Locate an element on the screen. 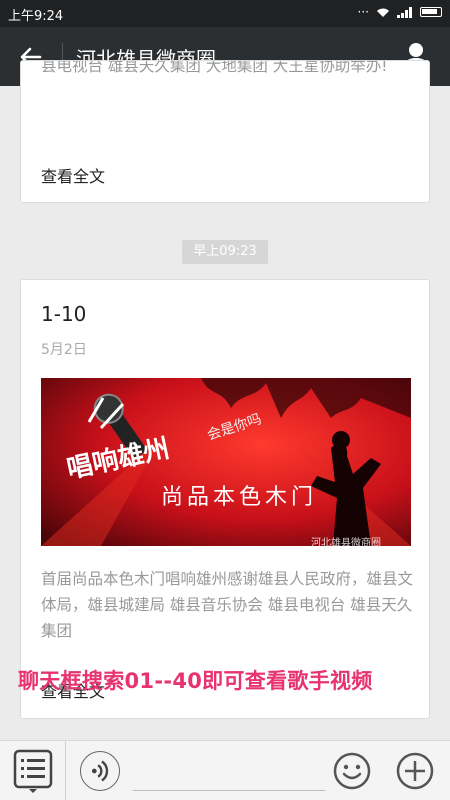 Image resolution: width=450 pixels, height=800 pixels. plus-icon is located at coordinates (415, 771).